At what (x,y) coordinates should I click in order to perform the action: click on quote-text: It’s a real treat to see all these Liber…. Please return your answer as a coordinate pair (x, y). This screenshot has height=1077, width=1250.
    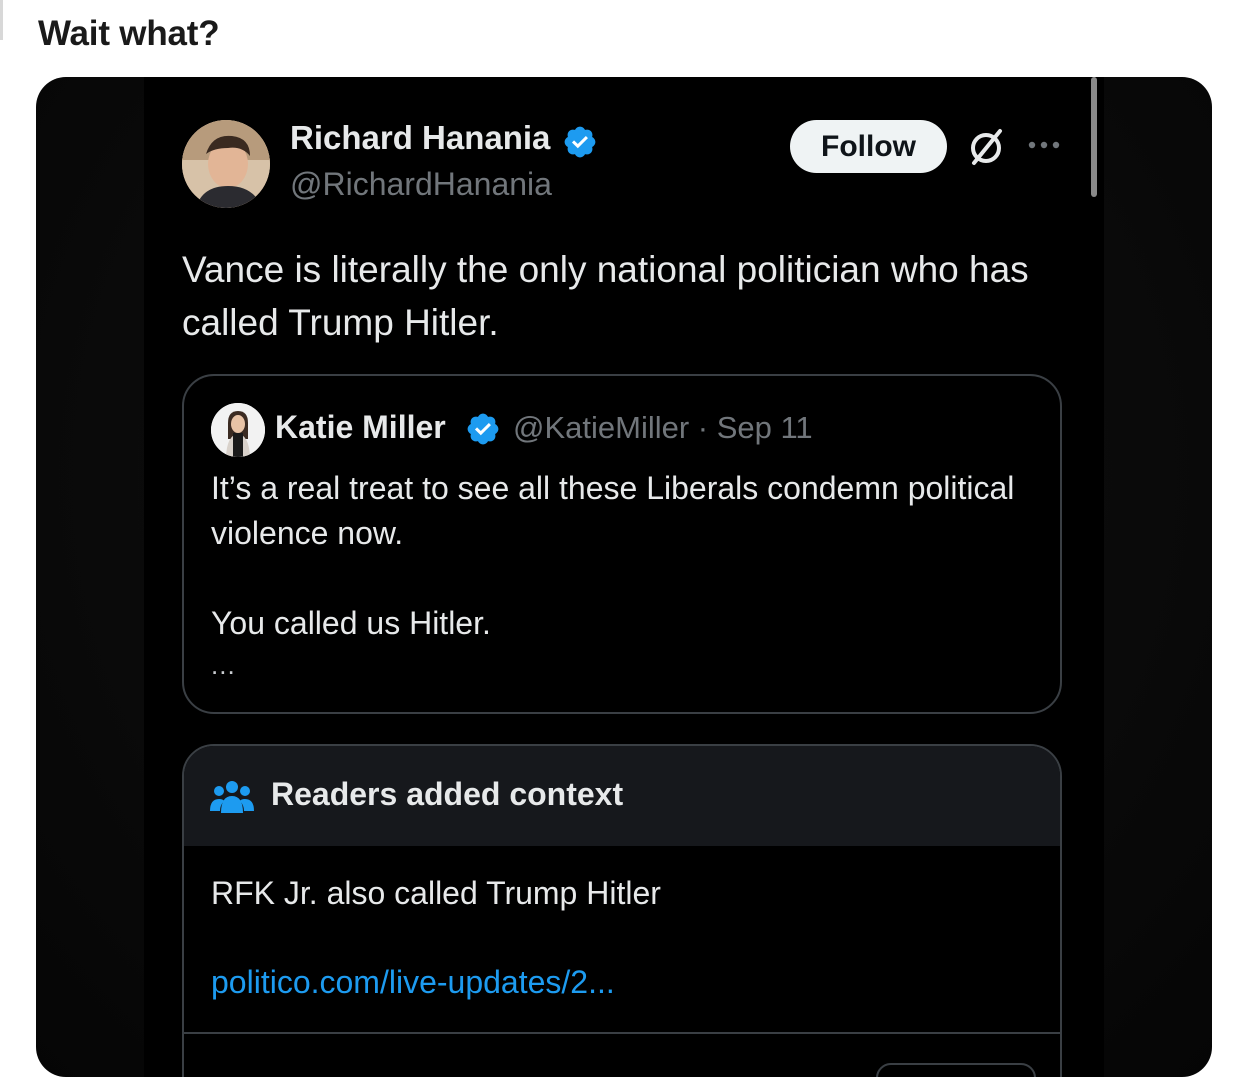
    Looking at the image, I should click on (621, 556).